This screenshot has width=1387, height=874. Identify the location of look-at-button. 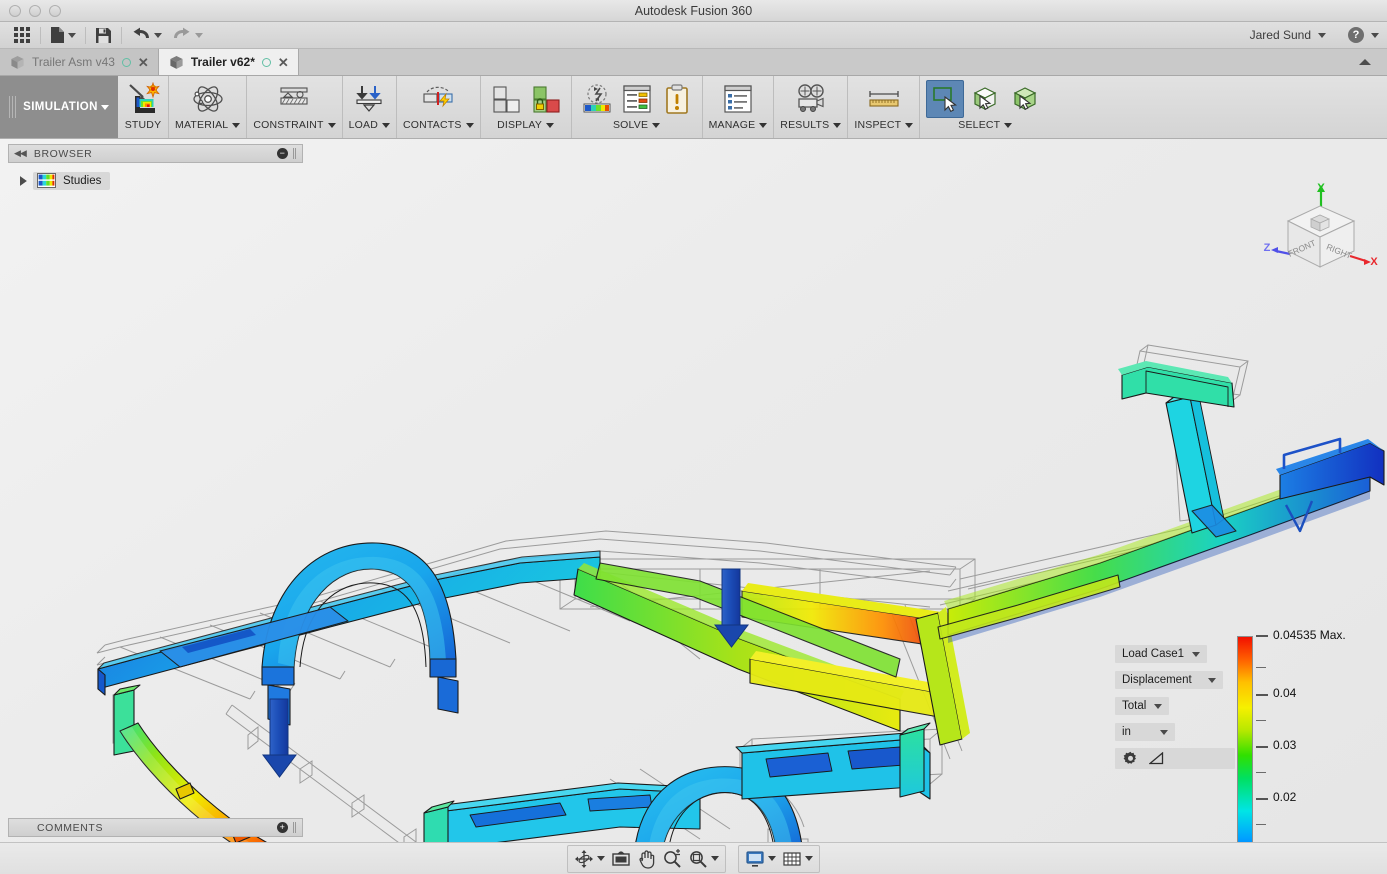
(621, 859).